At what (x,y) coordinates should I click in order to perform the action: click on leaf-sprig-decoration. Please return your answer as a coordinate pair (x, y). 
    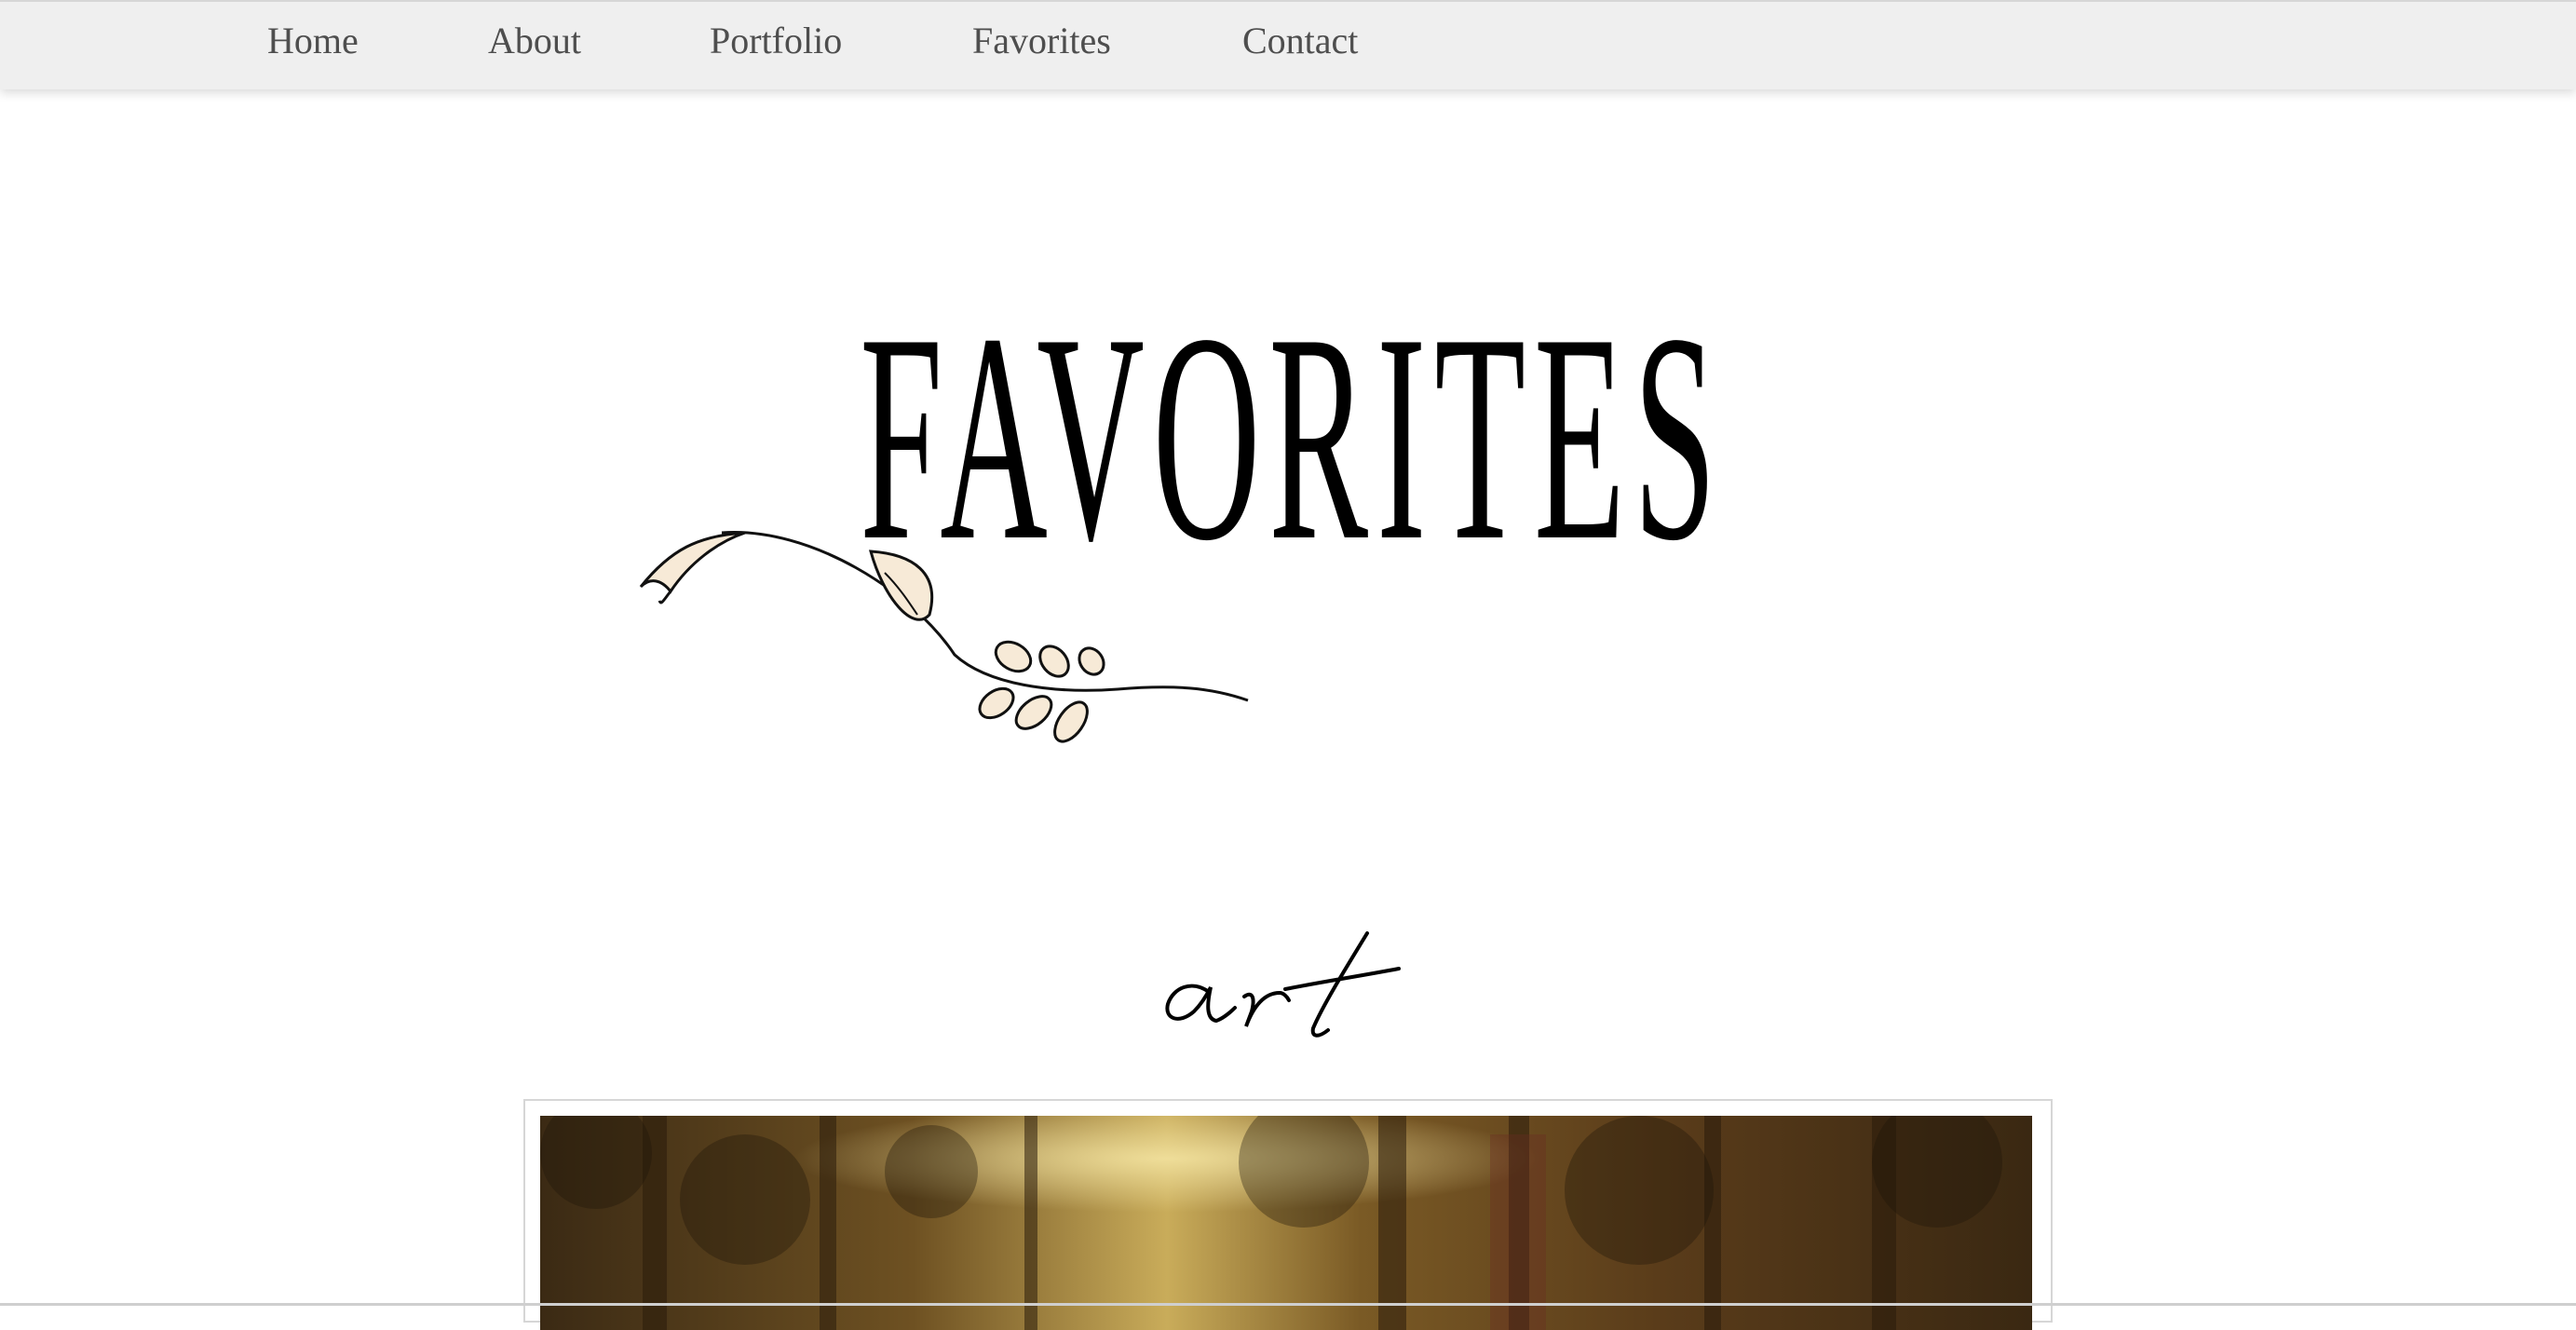
    Looking at the image, I should click on (944, 637).